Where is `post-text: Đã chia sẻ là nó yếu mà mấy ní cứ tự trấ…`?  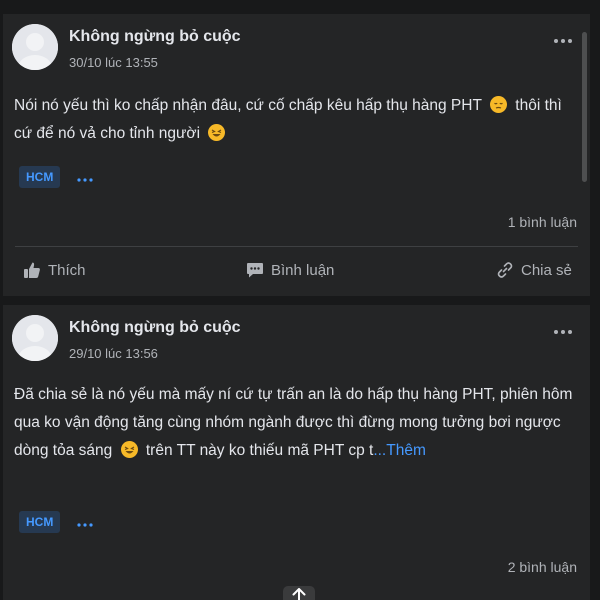 post-text: Đã chia sẻ là nó yếu mà mấy ní cứ tự trấ… is located at coordinates (295, 423).